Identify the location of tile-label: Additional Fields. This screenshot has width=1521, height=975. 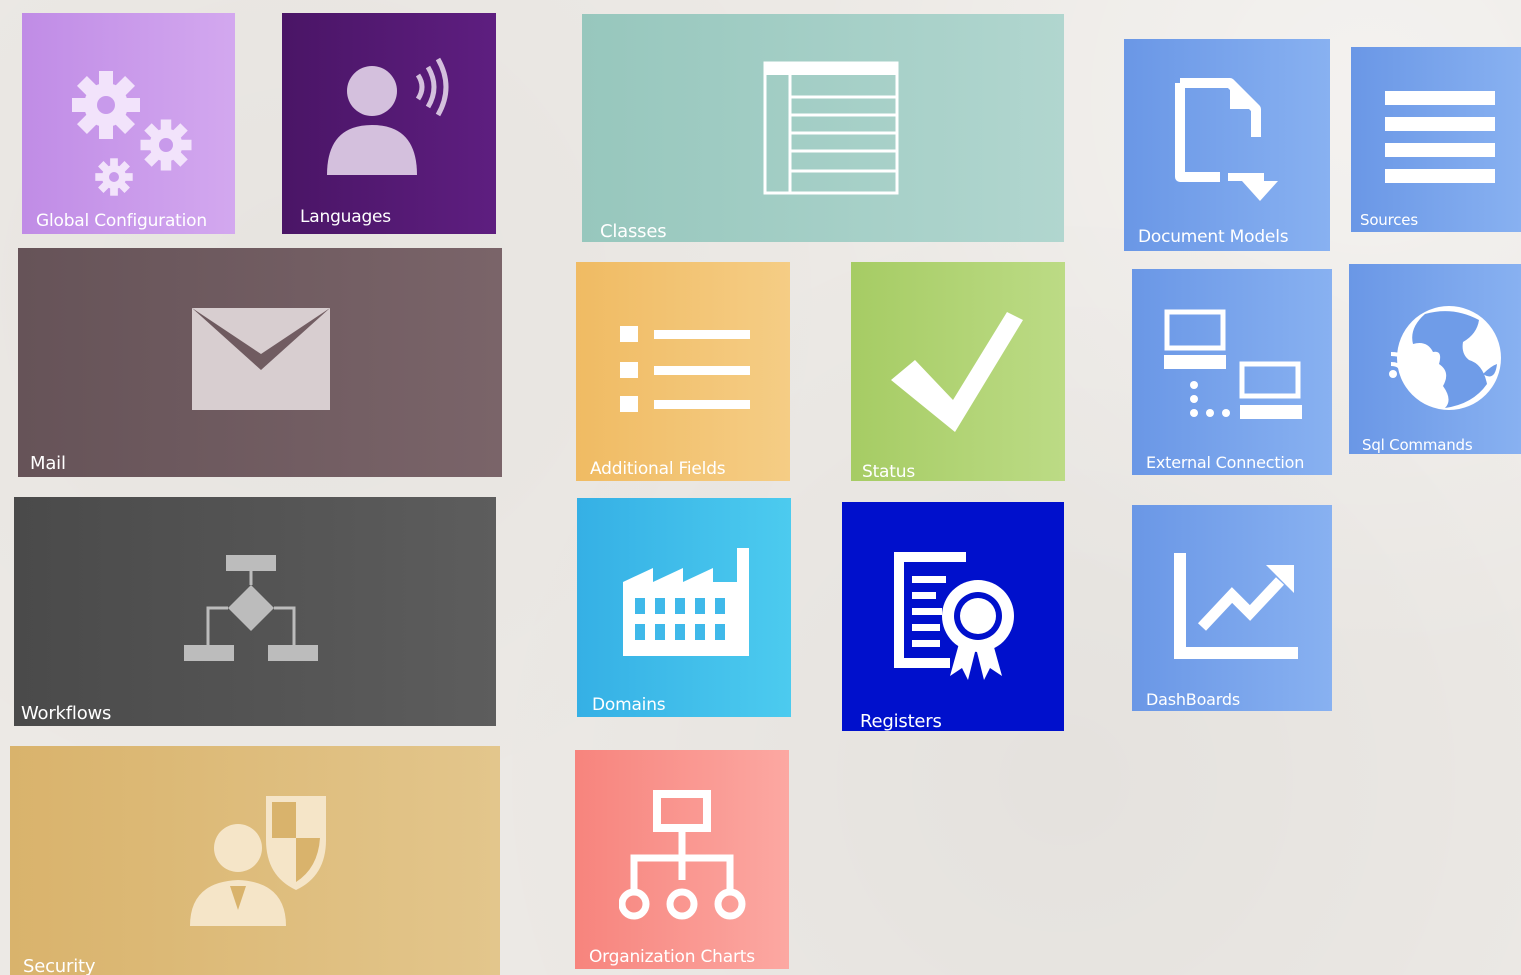
(658, 469).